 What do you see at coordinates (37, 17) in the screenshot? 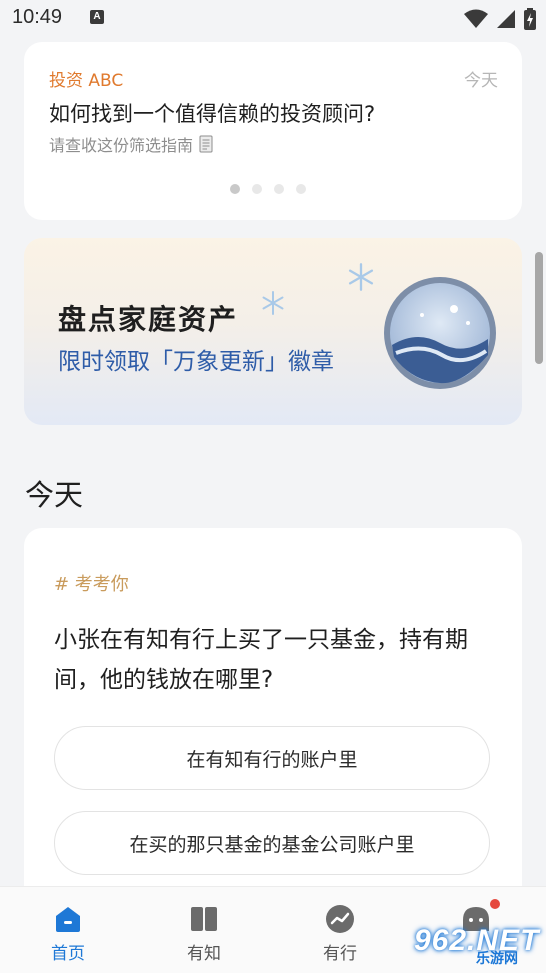
I see `status-time: 10:49` at bounding box center [37, 17].